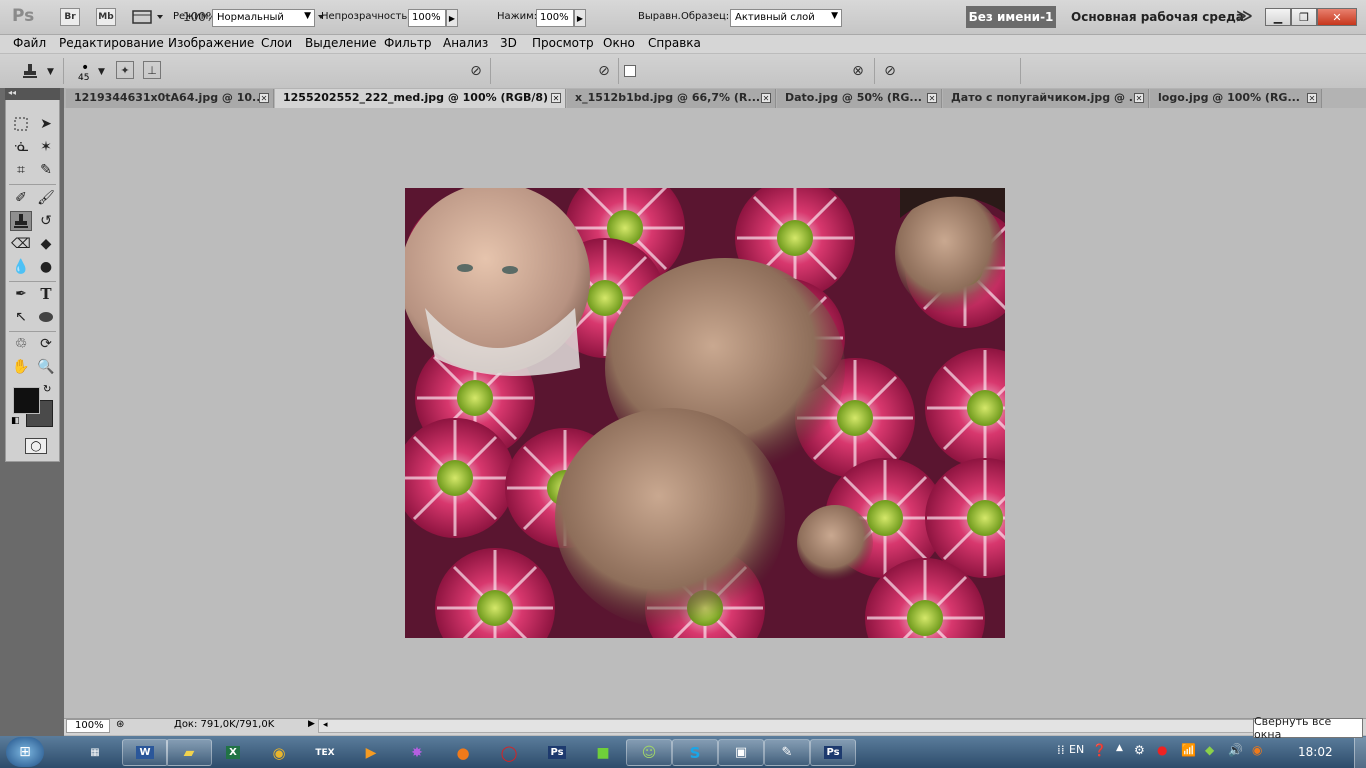 The height and width of the screenshot is (768, 1366). I want to click on path-selection-tool: ↖, so click(21, 317).